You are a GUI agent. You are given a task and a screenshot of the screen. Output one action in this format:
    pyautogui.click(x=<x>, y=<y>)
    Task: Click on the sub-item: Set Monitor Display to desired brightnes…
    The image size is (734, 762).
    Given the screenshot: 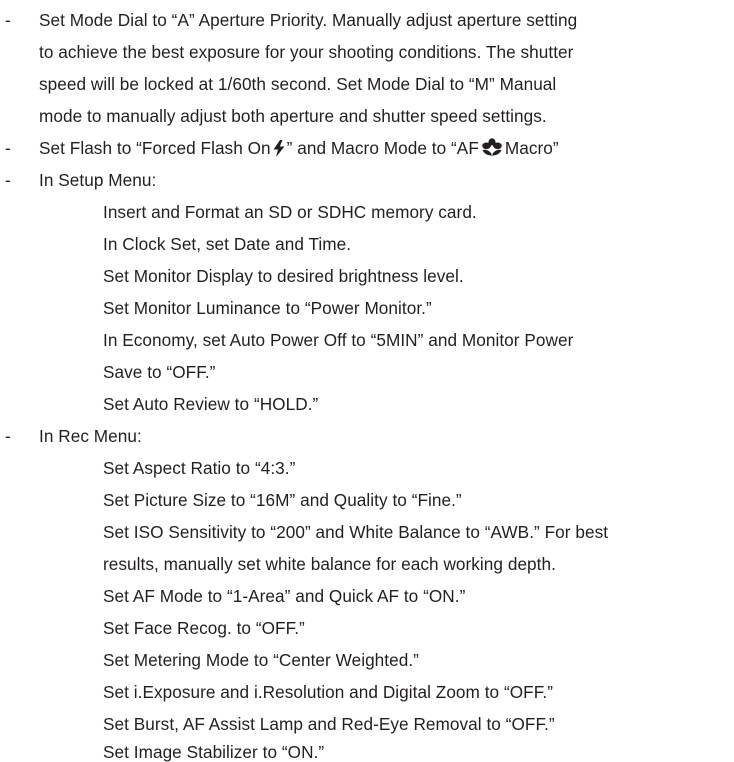 What is the action you would take?
    pyautogui.click(x=283, y=276)
    